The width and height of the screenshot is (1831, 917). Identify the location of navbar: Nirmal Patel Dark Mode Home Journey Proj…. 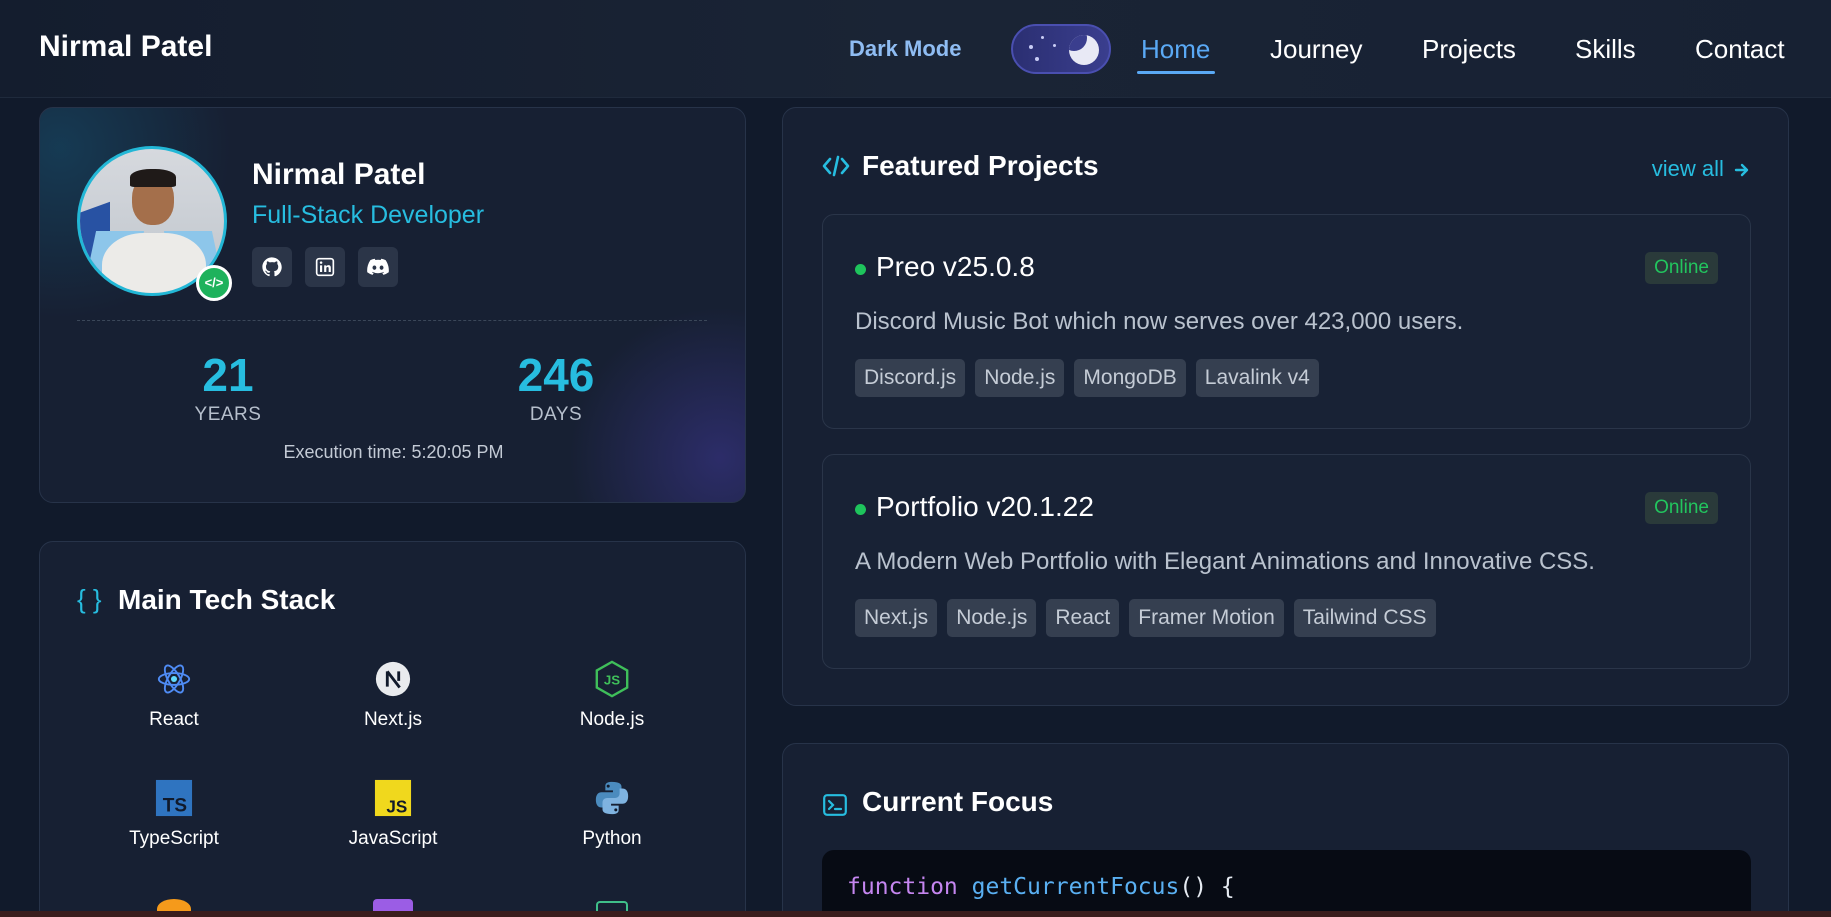
(915, 49).